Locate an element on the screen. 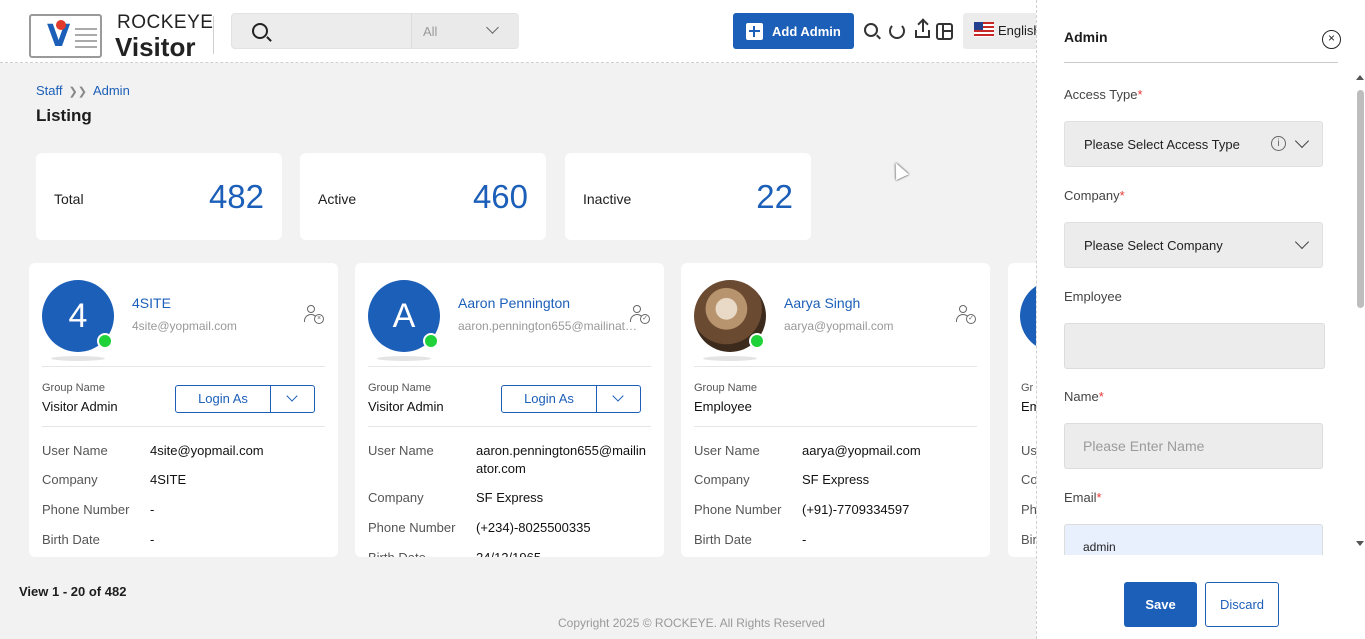 Image resolution: width=1365 pixels, height=639 pixels. search-icon is located at coordinates (871, 30).